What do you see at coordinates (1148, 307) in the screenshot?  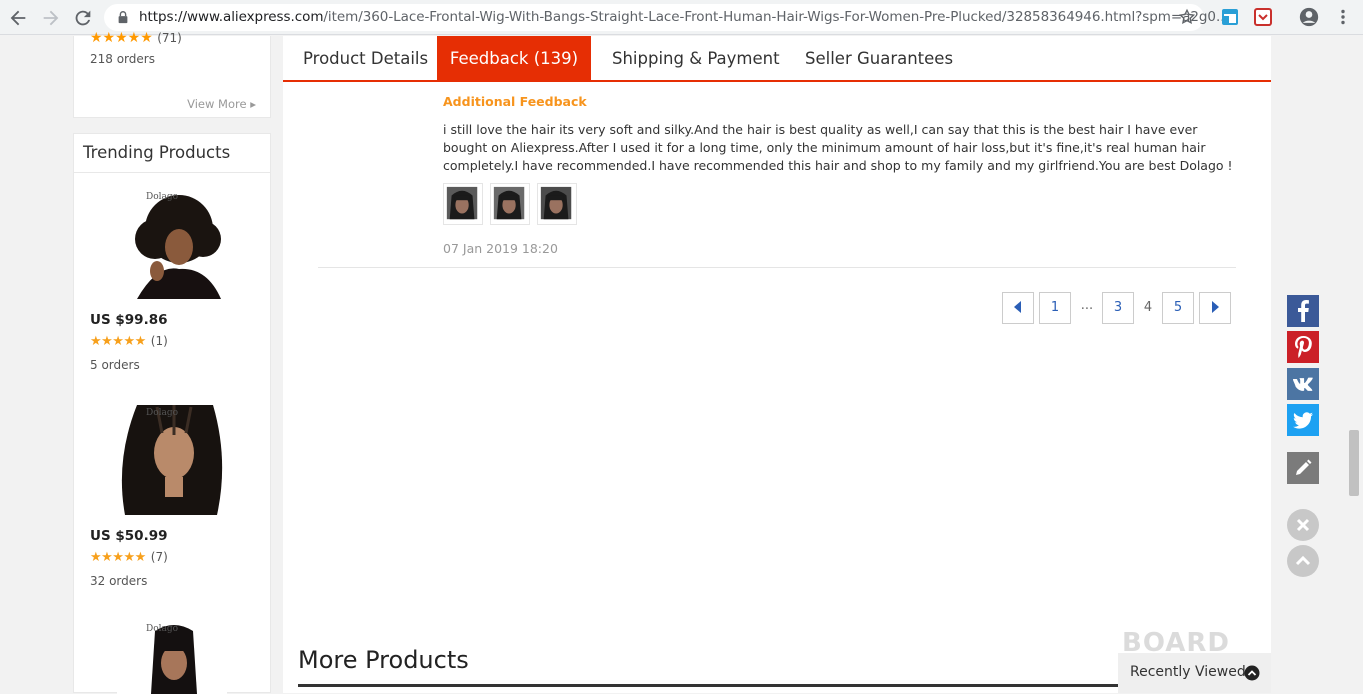 I see `page-4-current: 4` at bounding box center [1148, 307].